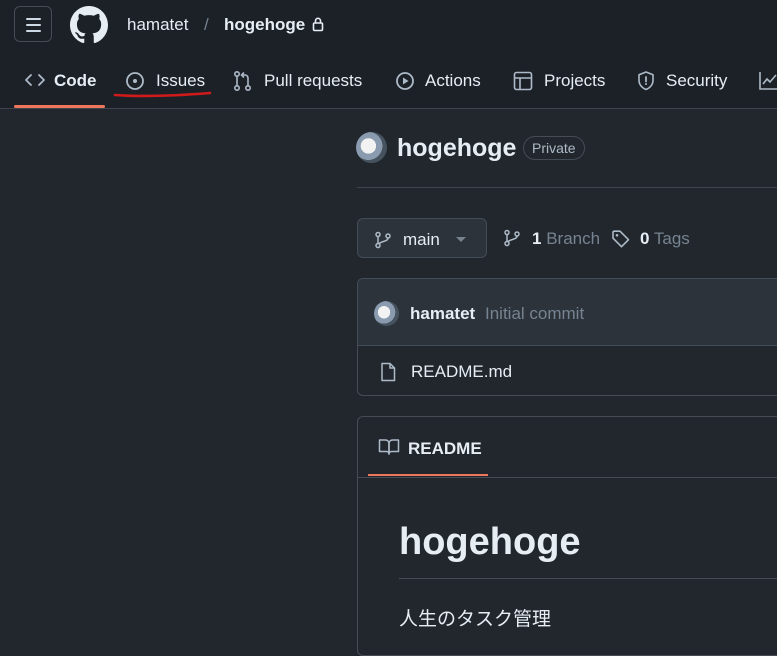 The height and width of the screenshot is (656, 777). What do you see at coordinates (537, 238) in the screenshot?
I see `branch-count: 1` at bounding box center [537, 238].